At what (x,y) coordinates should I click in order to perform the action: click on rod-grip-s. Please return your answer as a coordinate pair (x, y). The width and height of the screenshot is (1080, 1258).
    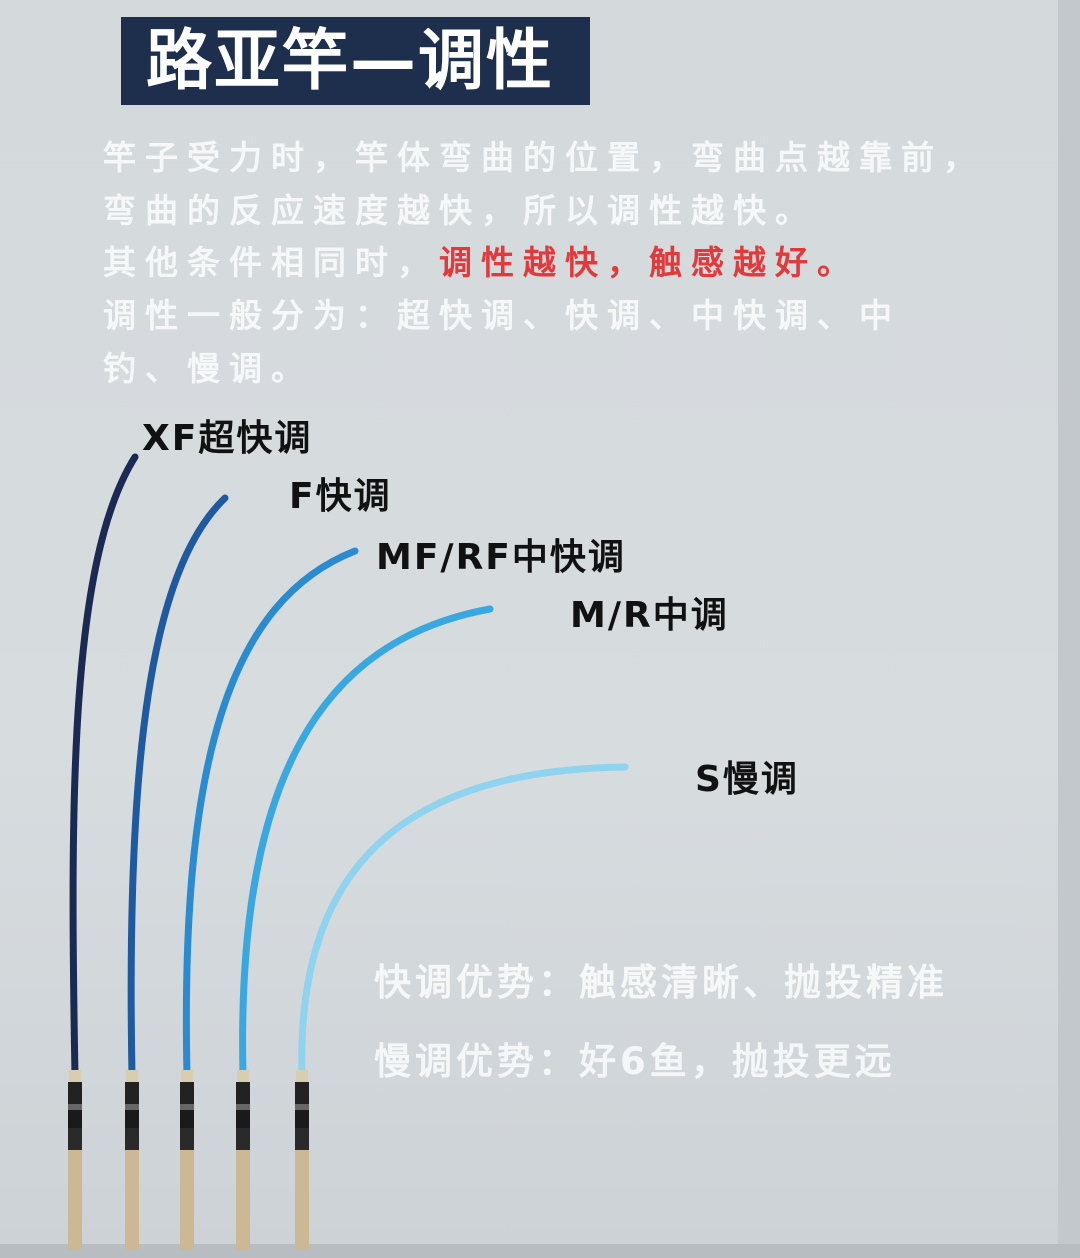
    Looking at the image, I should click on (302, 1200).